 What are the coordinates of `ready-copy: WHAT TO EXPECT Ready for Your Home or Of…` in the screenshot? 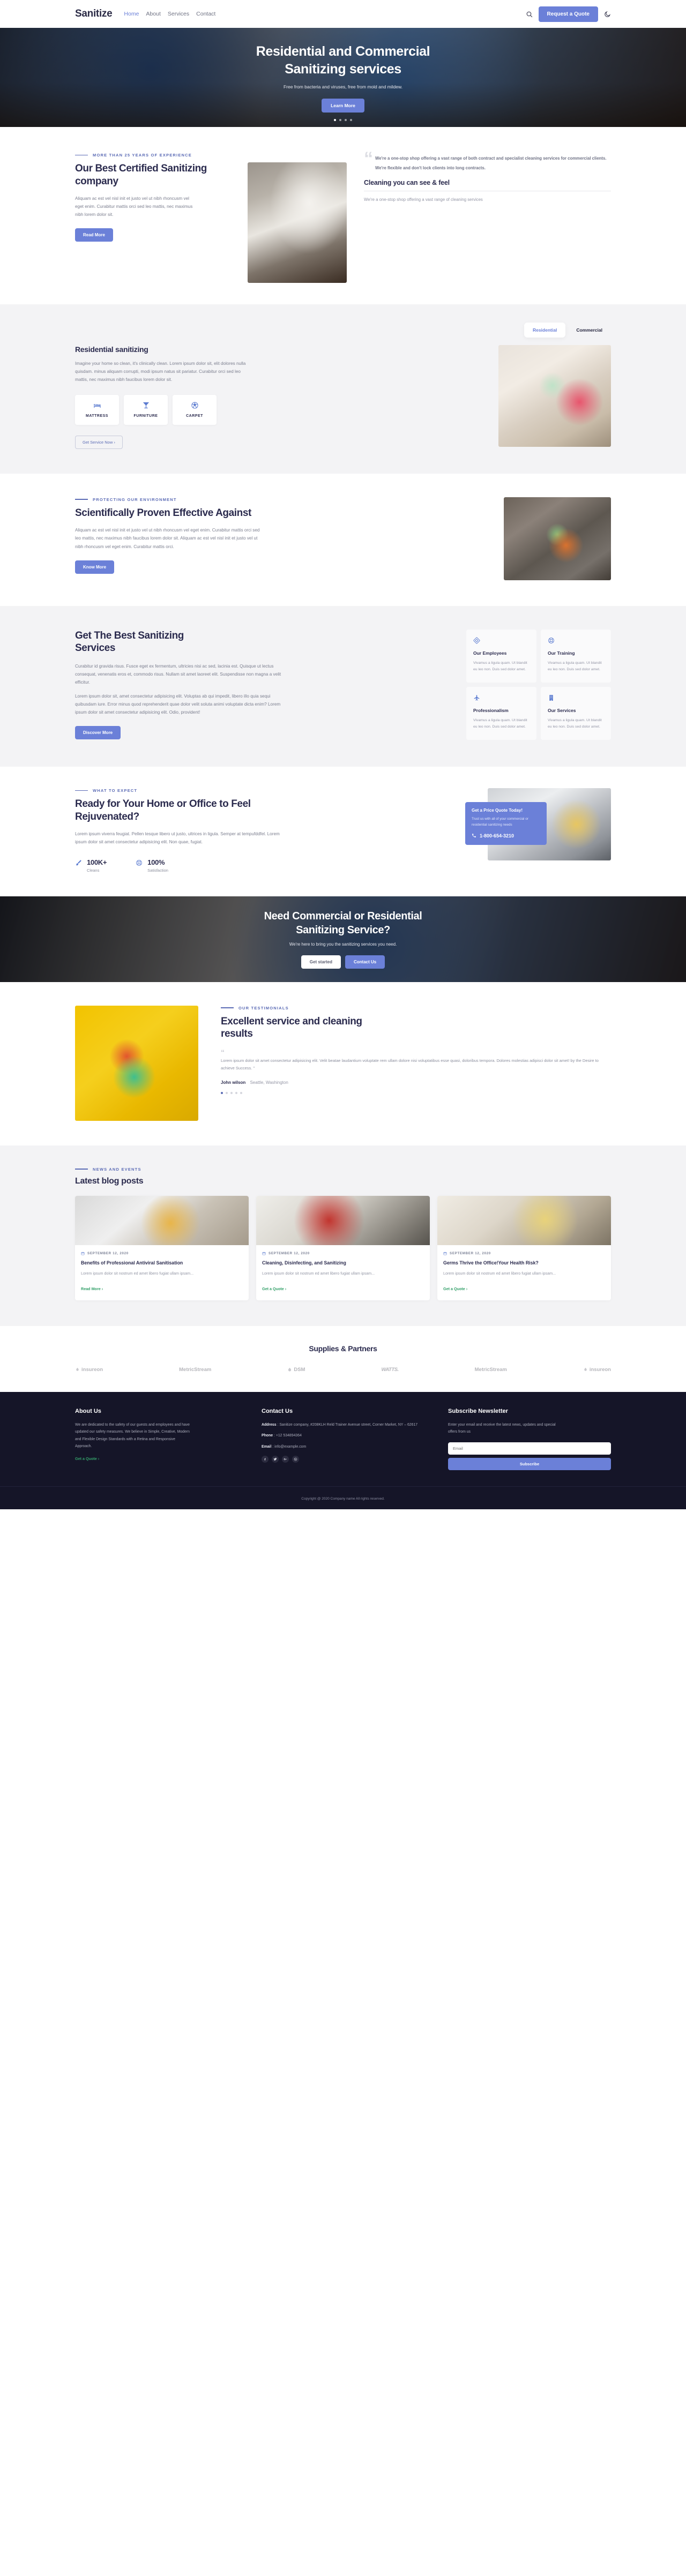 It's located at (272, 830).